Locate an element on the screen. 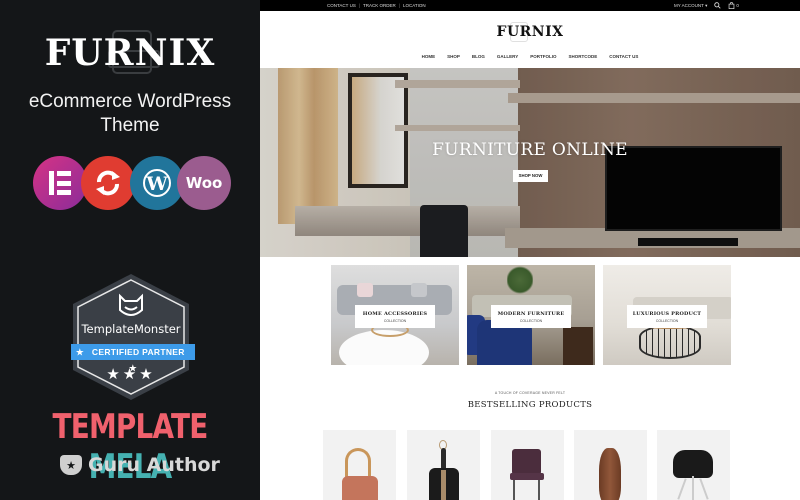 The image size is (800, 500). product-card-shell-chair is located at coordinates (693, 465).